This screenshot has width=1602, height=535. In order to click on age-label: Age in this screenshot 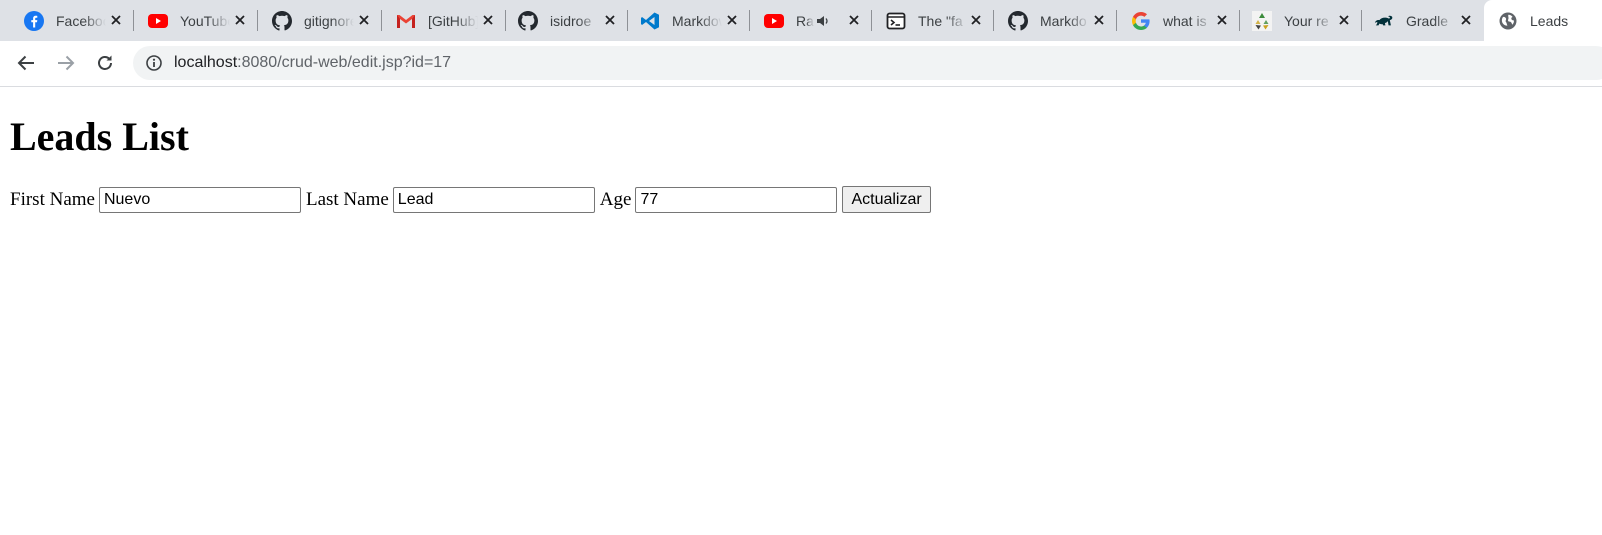, I will do `click(615, 199)`.